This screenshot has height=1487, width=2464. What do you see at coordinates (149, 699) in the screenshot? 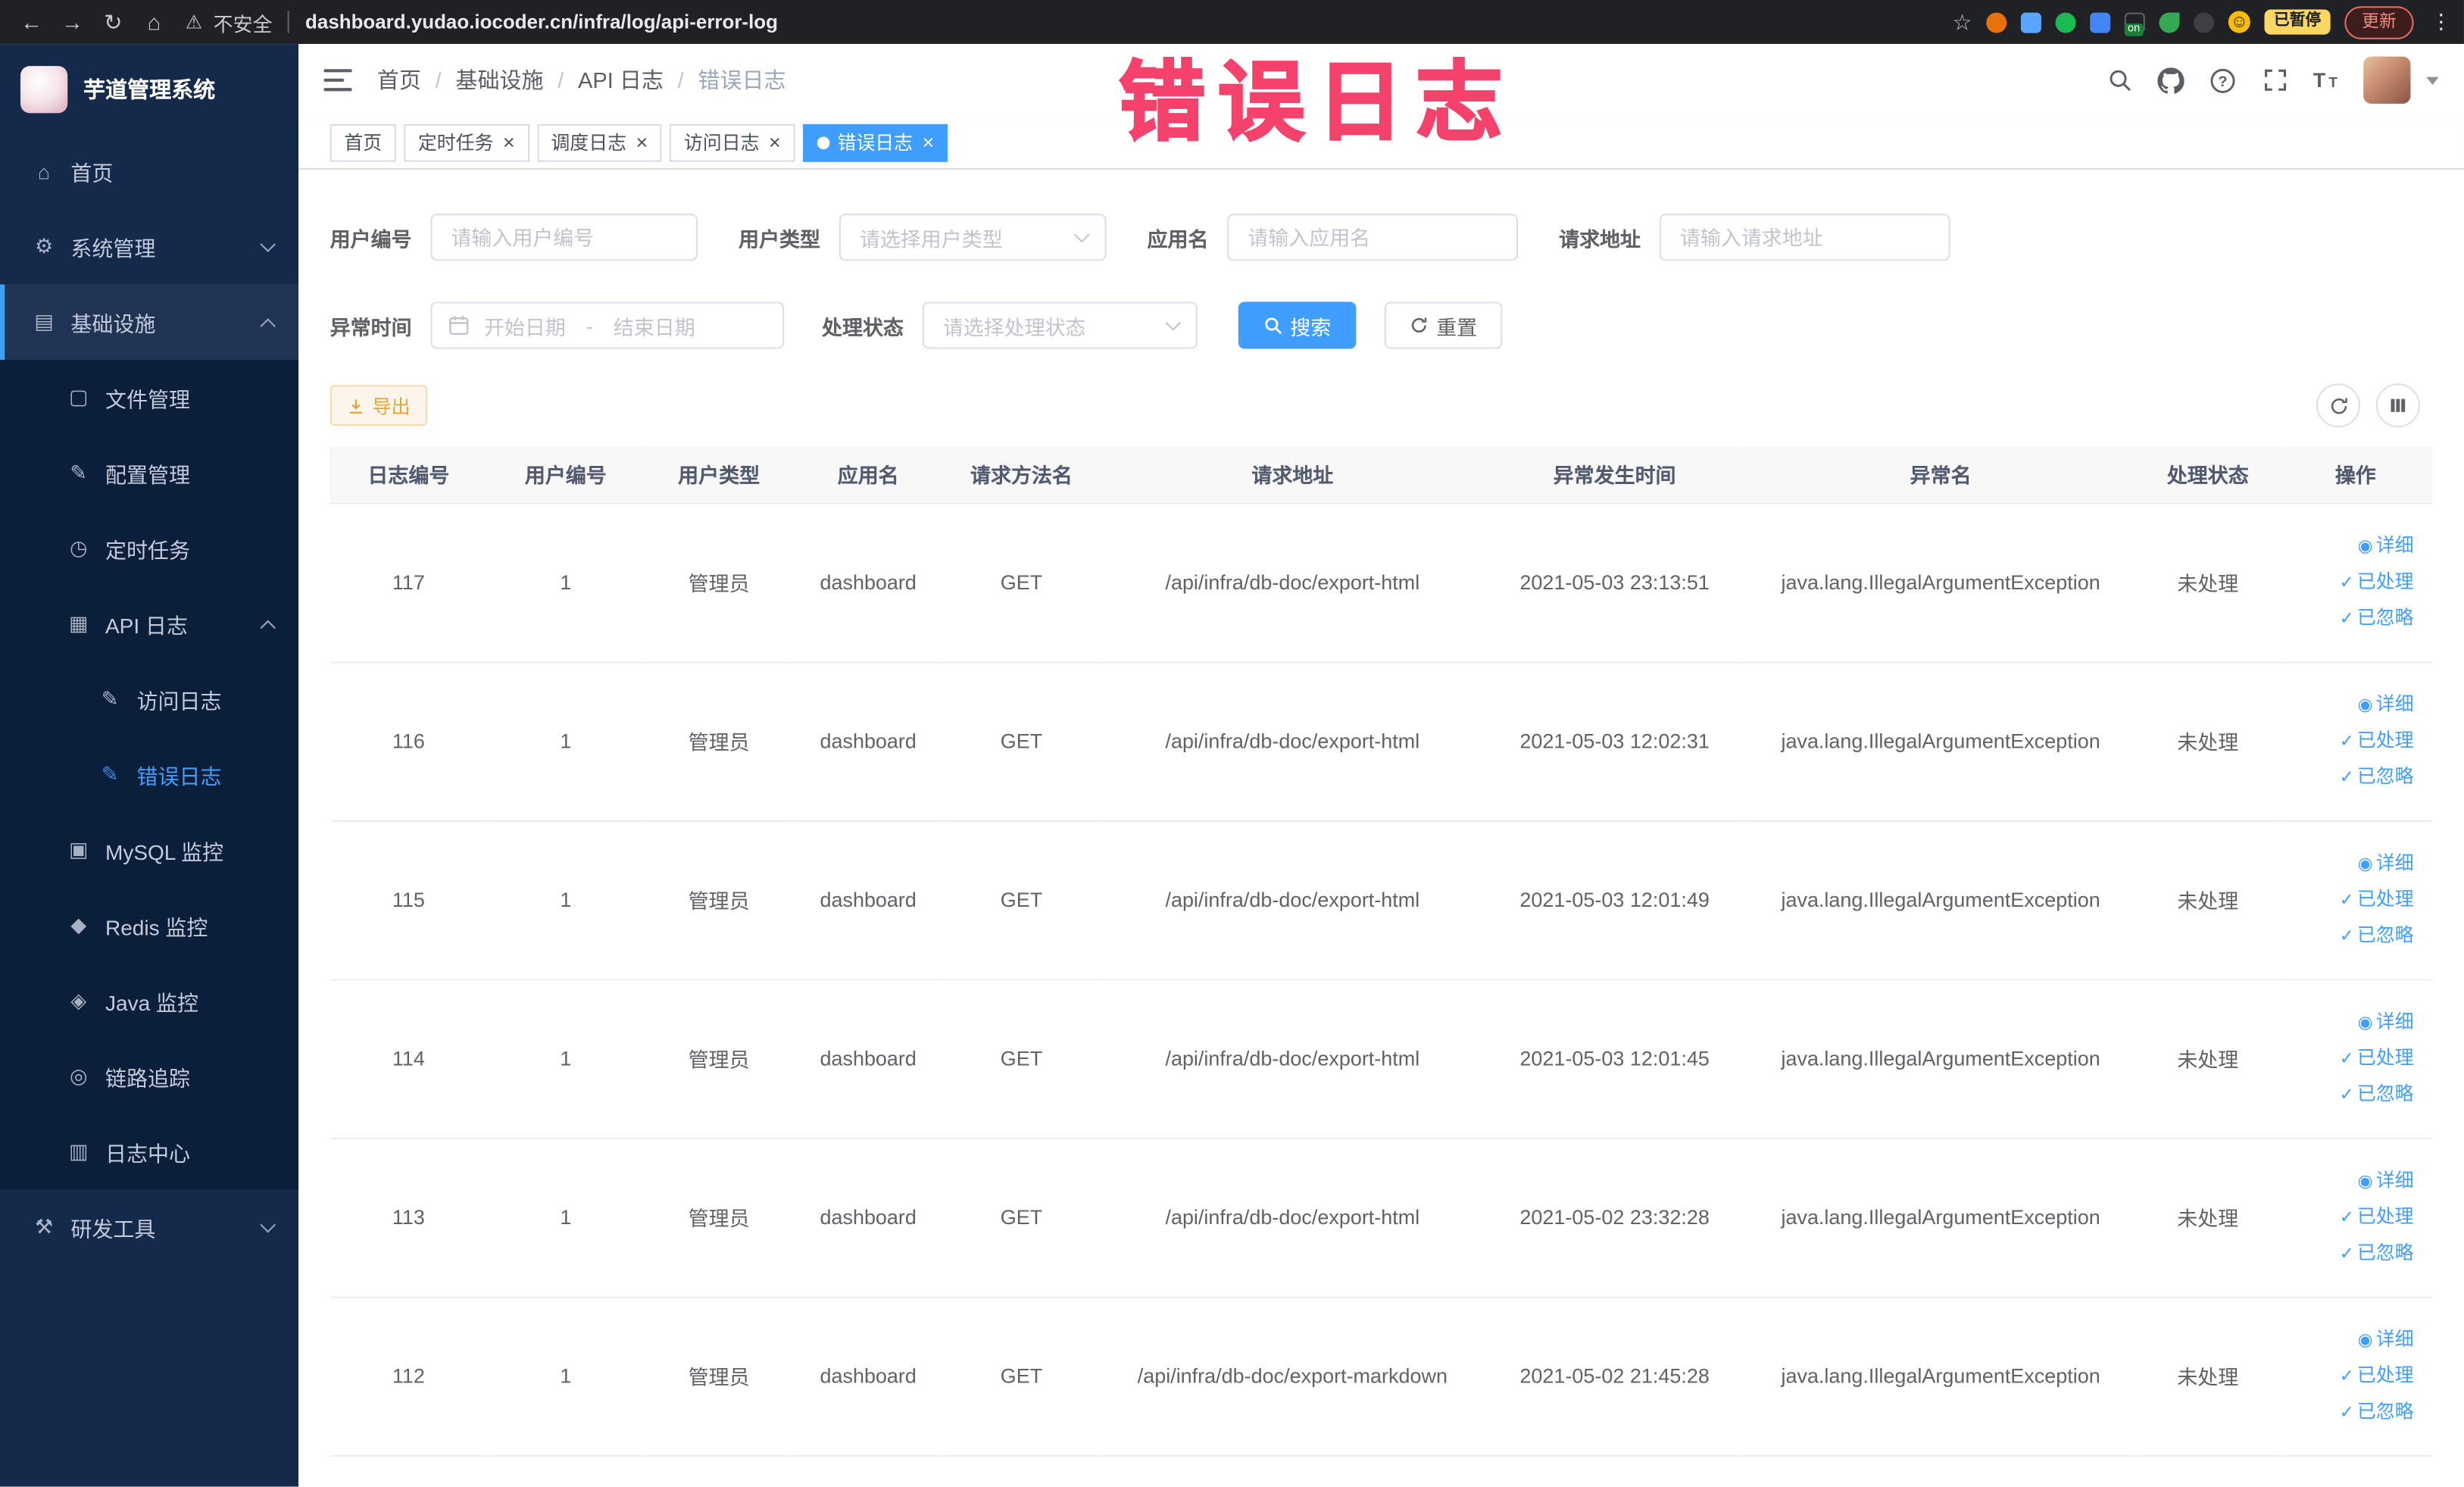
I see `sidebar-item-7: ✎ 访问日志` at bounding box center [149, 699].